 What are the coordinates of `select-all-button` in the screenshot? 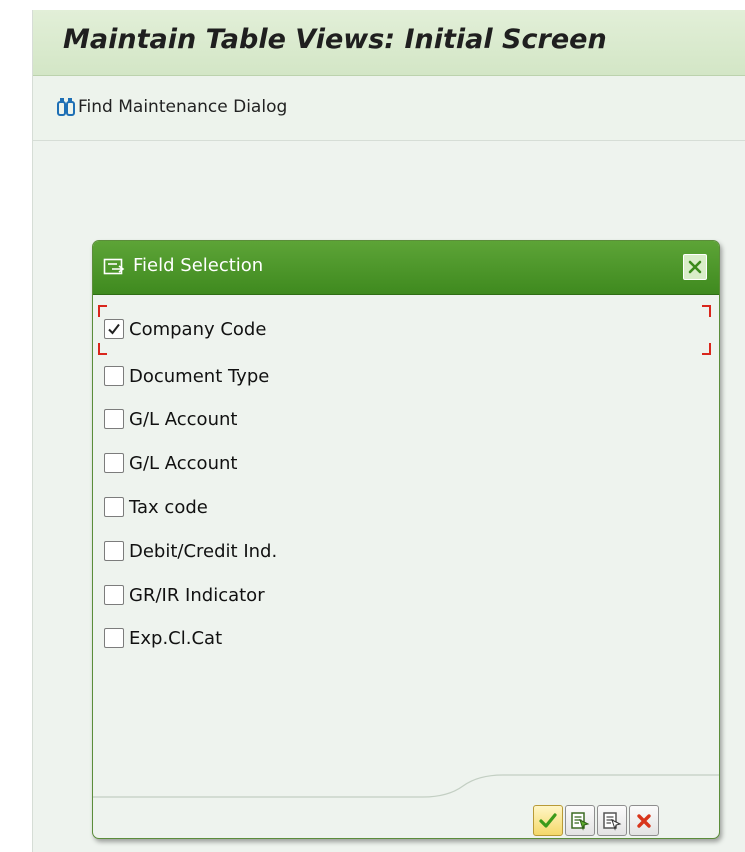 It's located at (580, 820).